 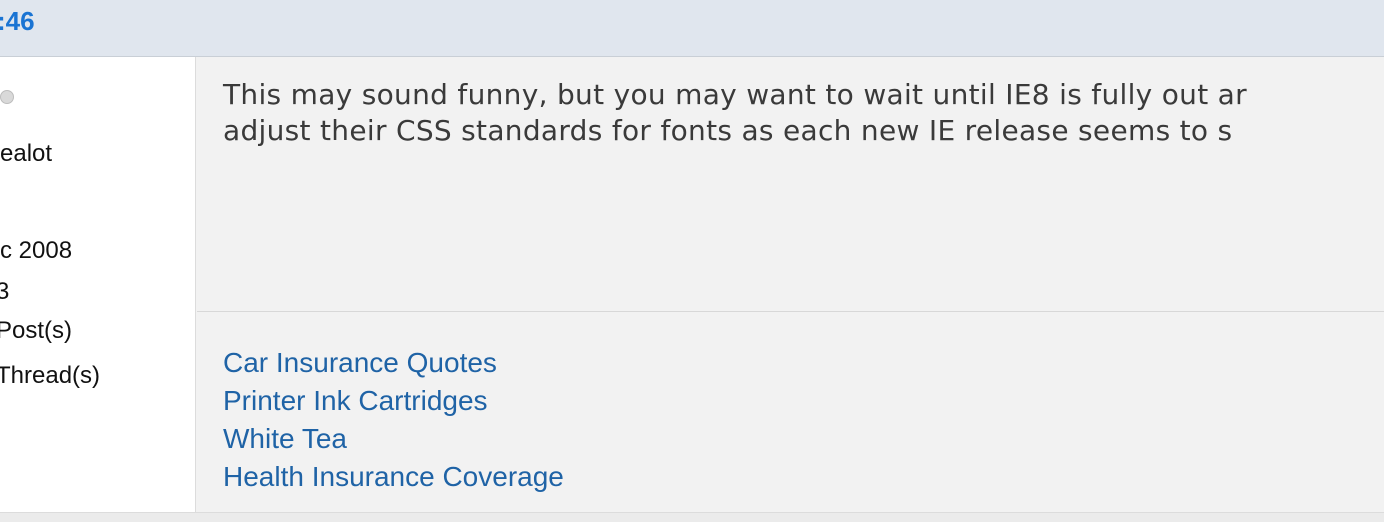 I want to click on signature-link-car-insurance-quotes: Car Insurance Quotes, so click(x=393, y=363).